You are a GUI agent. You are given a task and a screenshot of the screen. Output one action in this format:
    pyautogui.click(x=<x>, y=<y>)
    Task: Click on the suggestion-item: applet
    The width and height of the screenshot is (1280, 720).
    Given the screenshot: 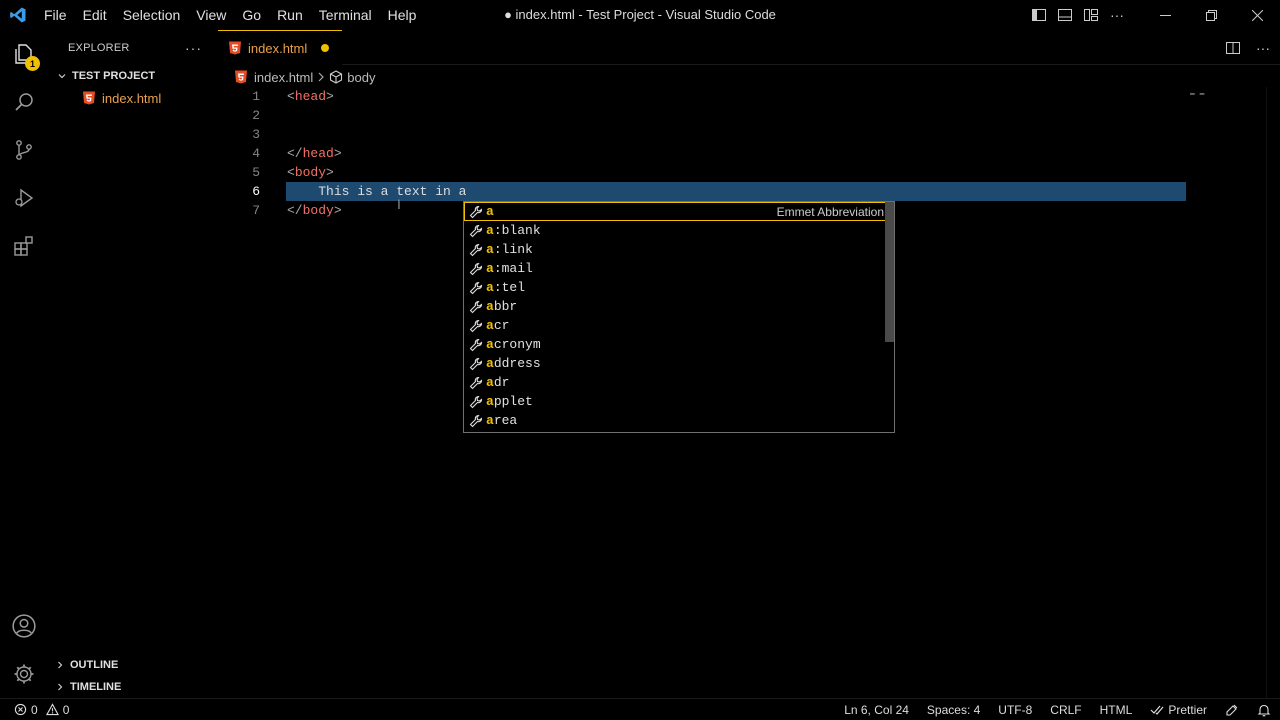 What is the action you would take?
    pyautogui.click(x=679, y=401)
    